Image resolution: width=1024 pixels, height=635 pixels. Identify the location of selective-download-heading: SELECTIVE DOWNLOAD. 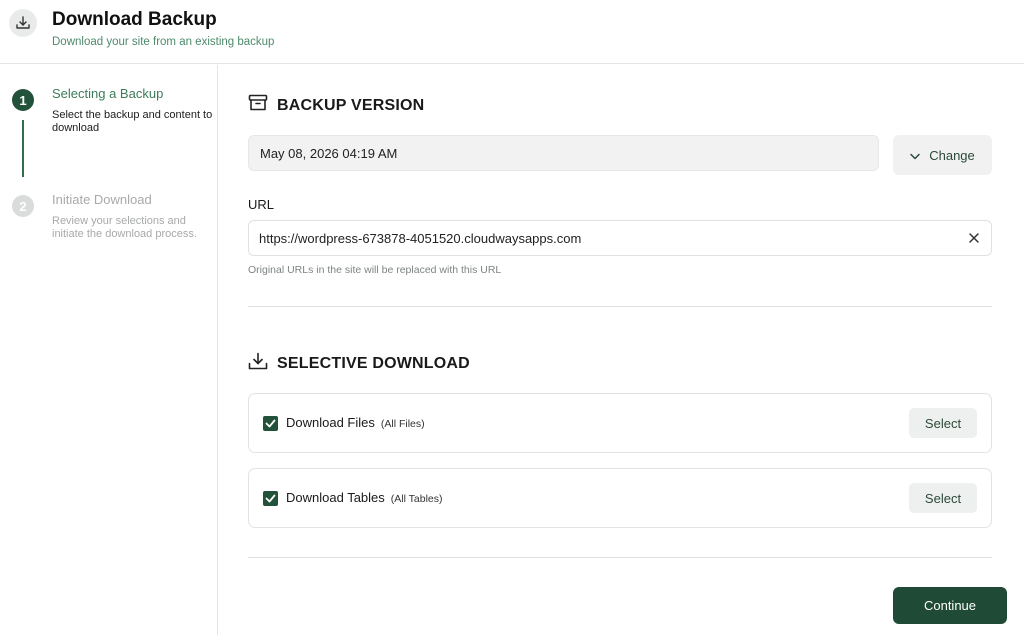
(359, 363).